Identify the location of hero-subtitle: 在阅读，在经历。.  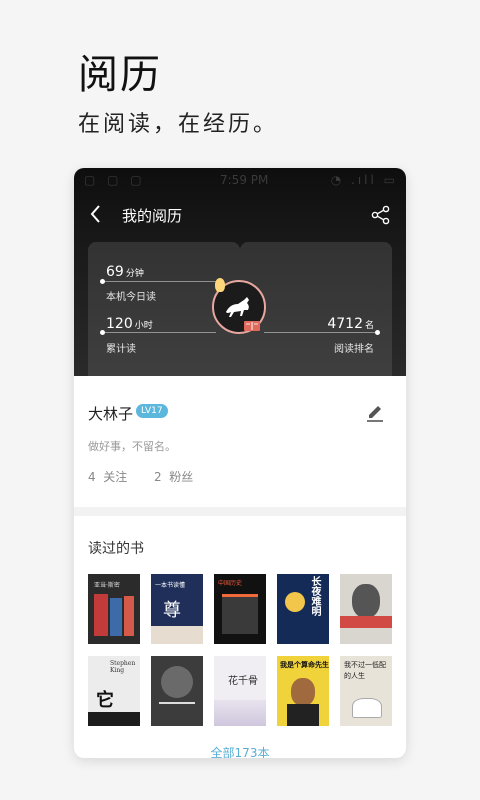
(178, 124).